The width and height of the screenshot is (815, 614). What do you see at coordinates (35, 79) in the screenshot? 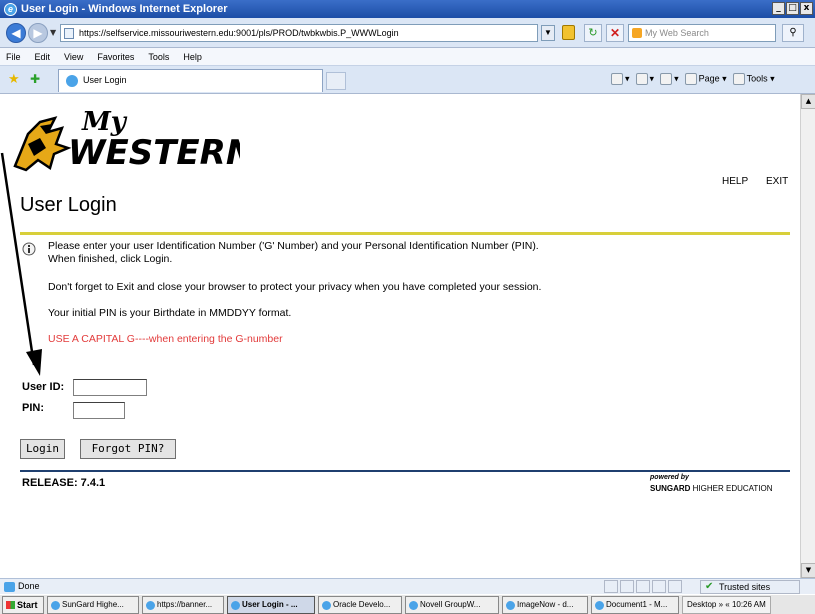
I see `add-favorites-icon: ✚` at bounding box center [35, 79].